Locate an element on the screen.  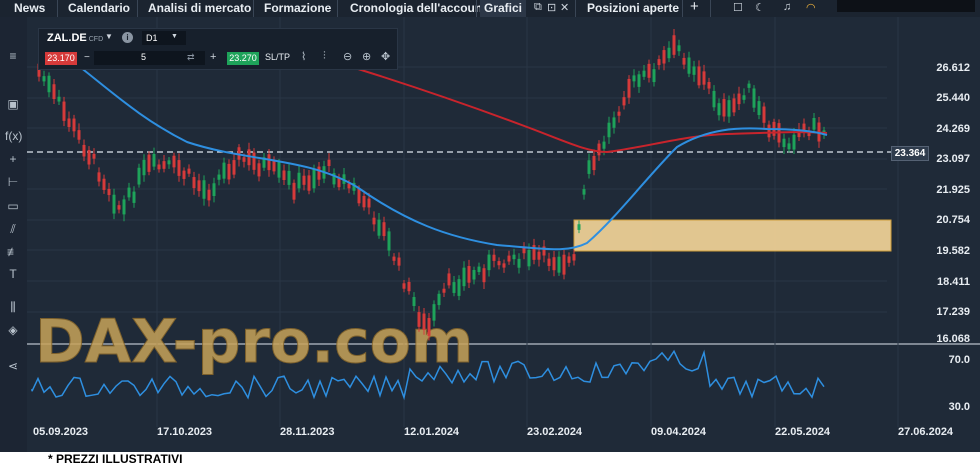
tab-cronologia-account: Cronologia dell'account is located at coordinates (418, 8).